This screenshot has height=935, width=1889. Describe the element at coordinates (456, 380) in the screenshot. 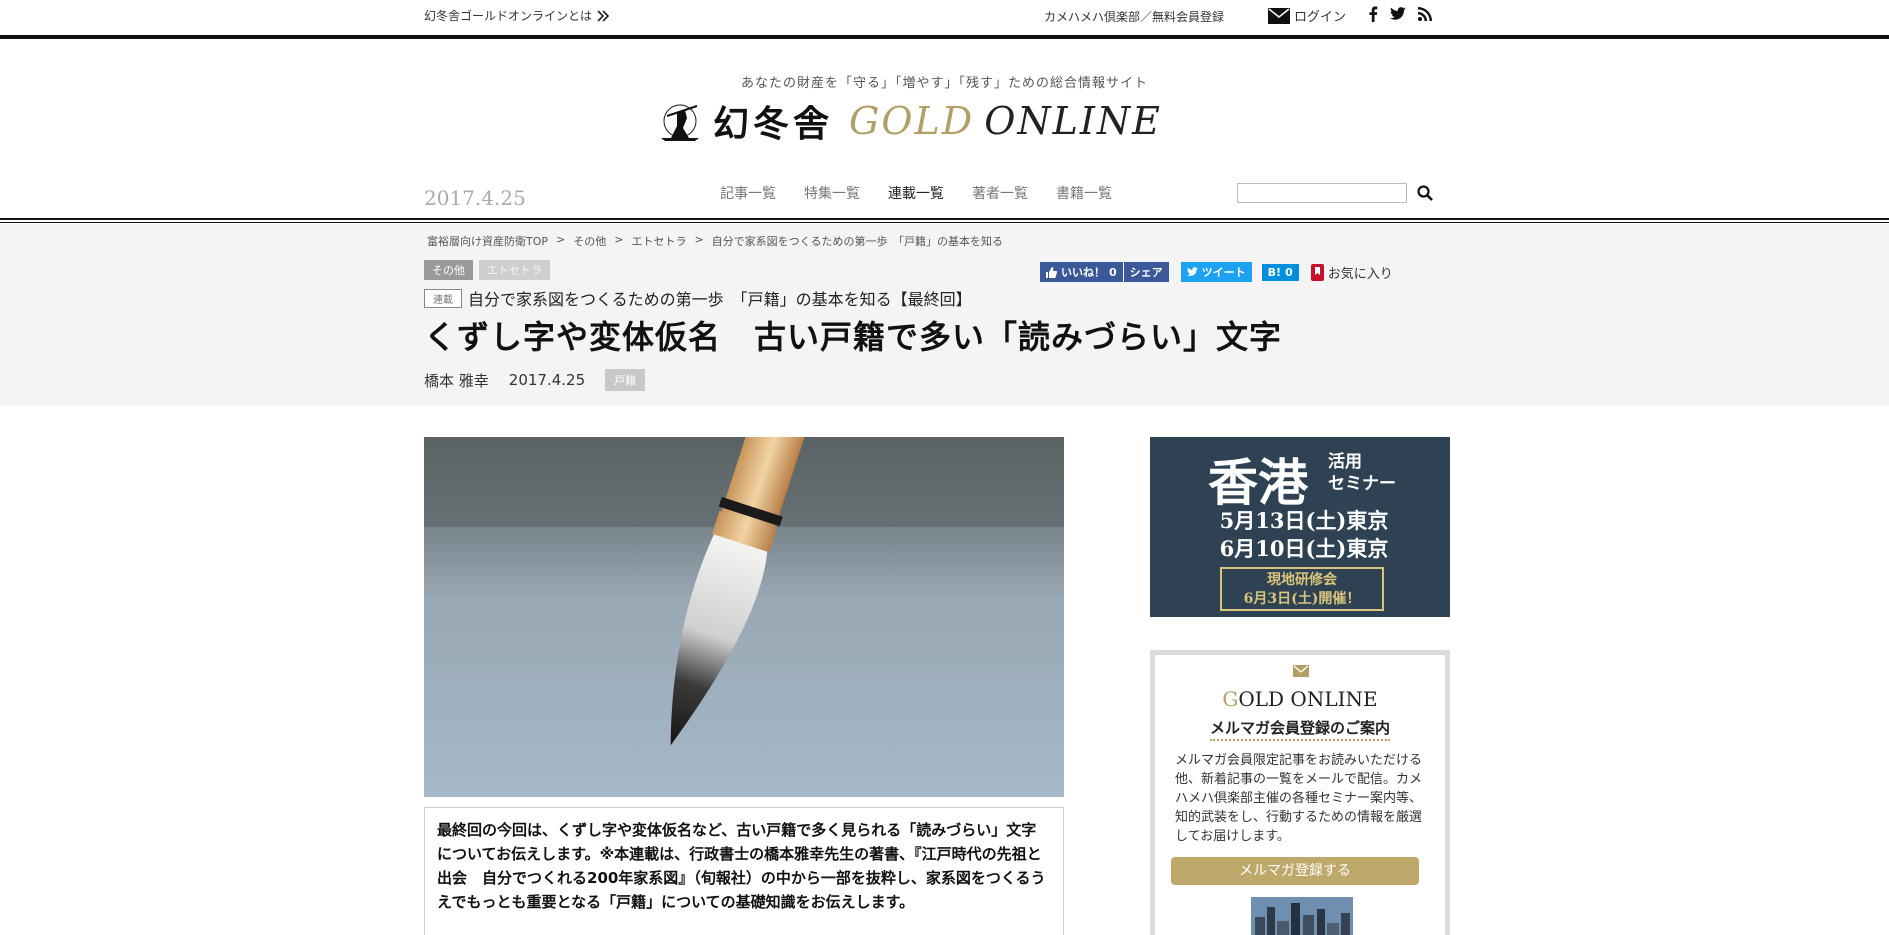

I see `author-name: 橋本 雅幸` at that location.